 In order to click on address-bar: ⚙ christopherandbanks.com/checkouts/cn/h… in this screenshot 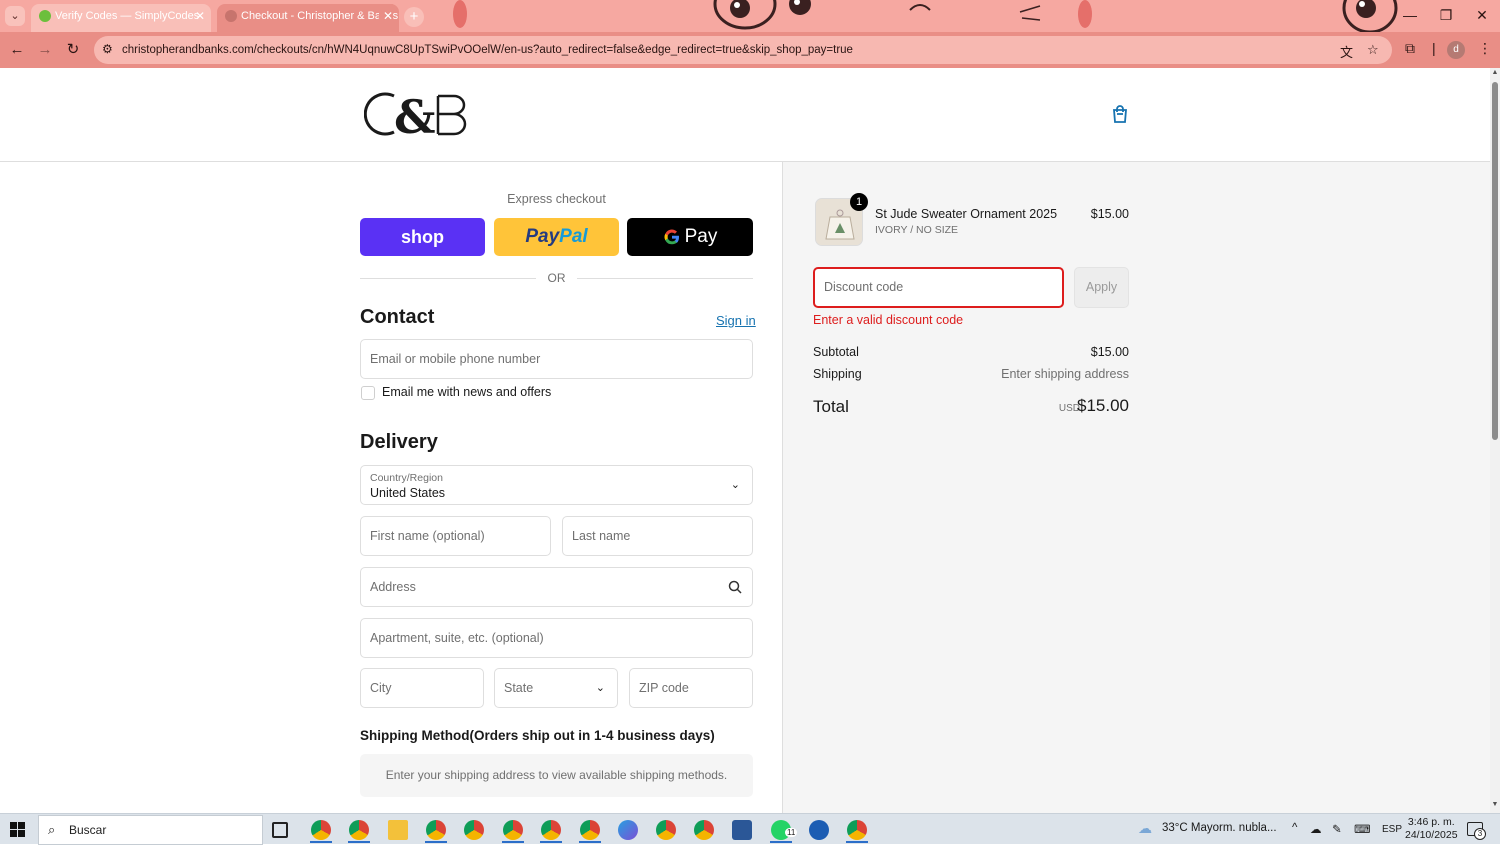, I will do `click(743, 50)`.